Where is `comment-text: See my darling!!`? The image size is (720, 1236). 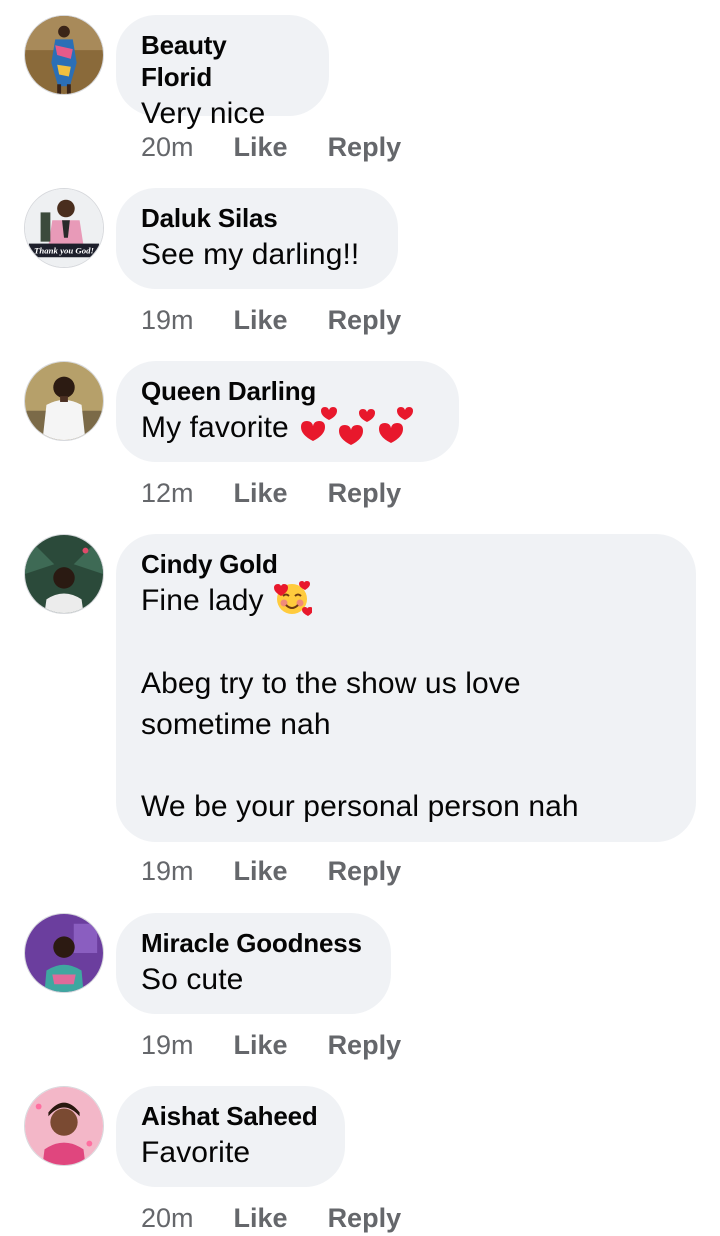 comment-text: See my darling!! is located at coordinates (250, 254).